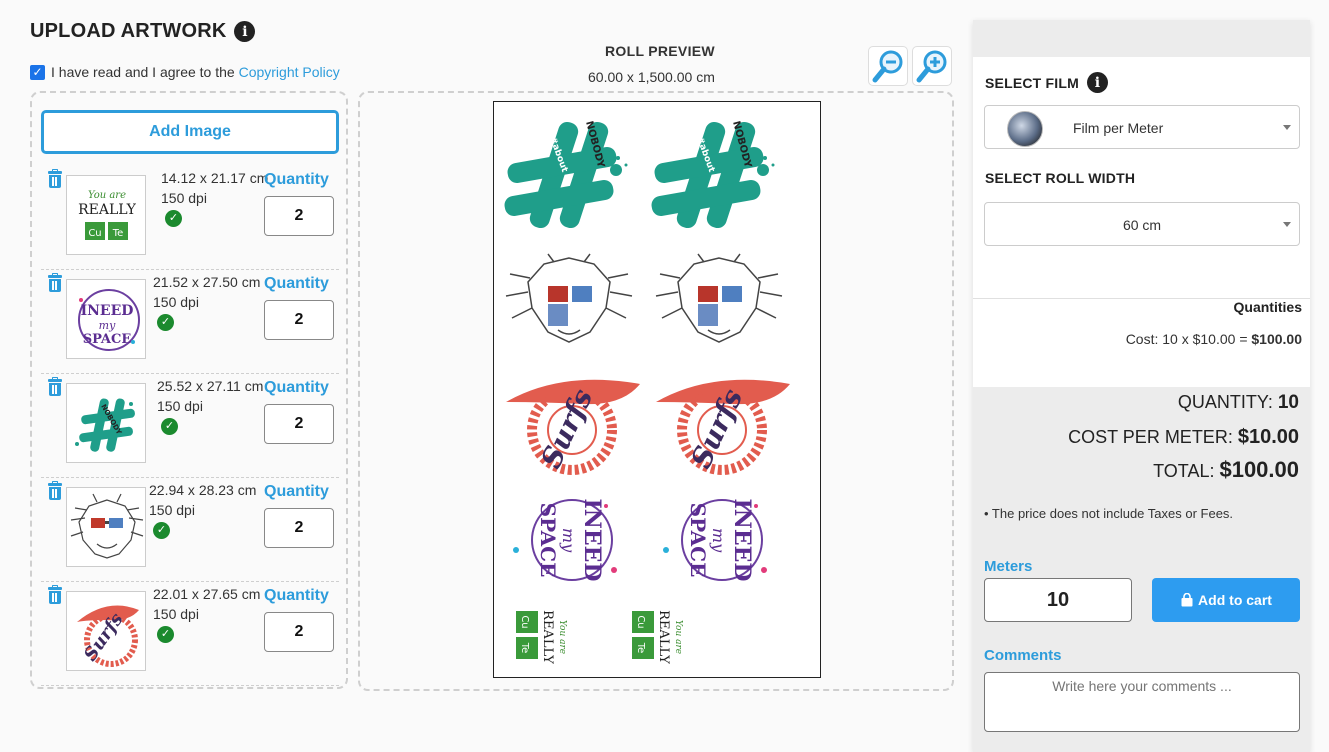 This screenshot has height=752, width=1329. I want to click on select-roll-width-label: SELECT ROLL WIDTH, so click(1060, 178).